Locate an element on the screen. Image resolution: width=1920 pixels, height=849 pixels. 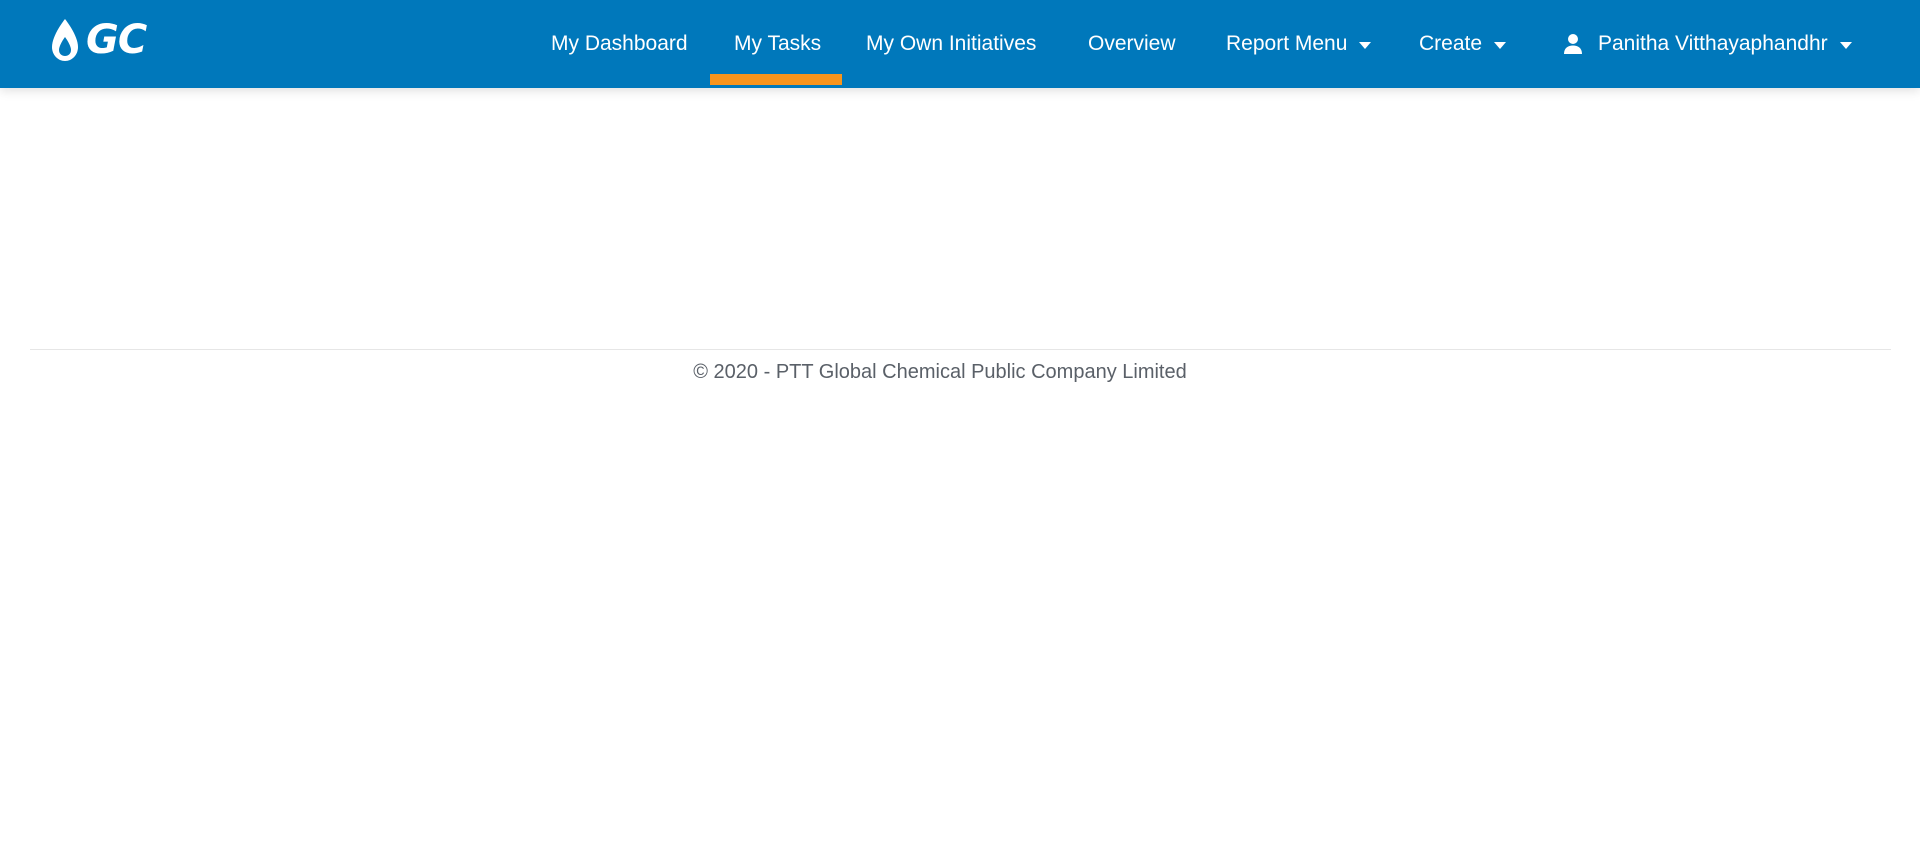
nav-overview-label: Overview is located at coordinates (1132, 43).